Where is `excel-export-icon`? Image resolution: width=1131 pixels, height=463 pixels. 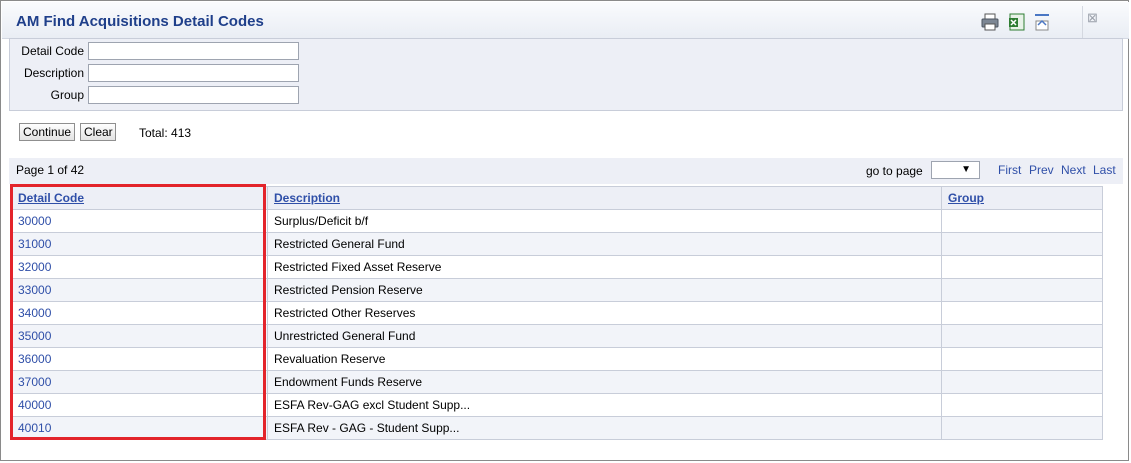 excel-export-icon is located at coordinates (1017, 22).